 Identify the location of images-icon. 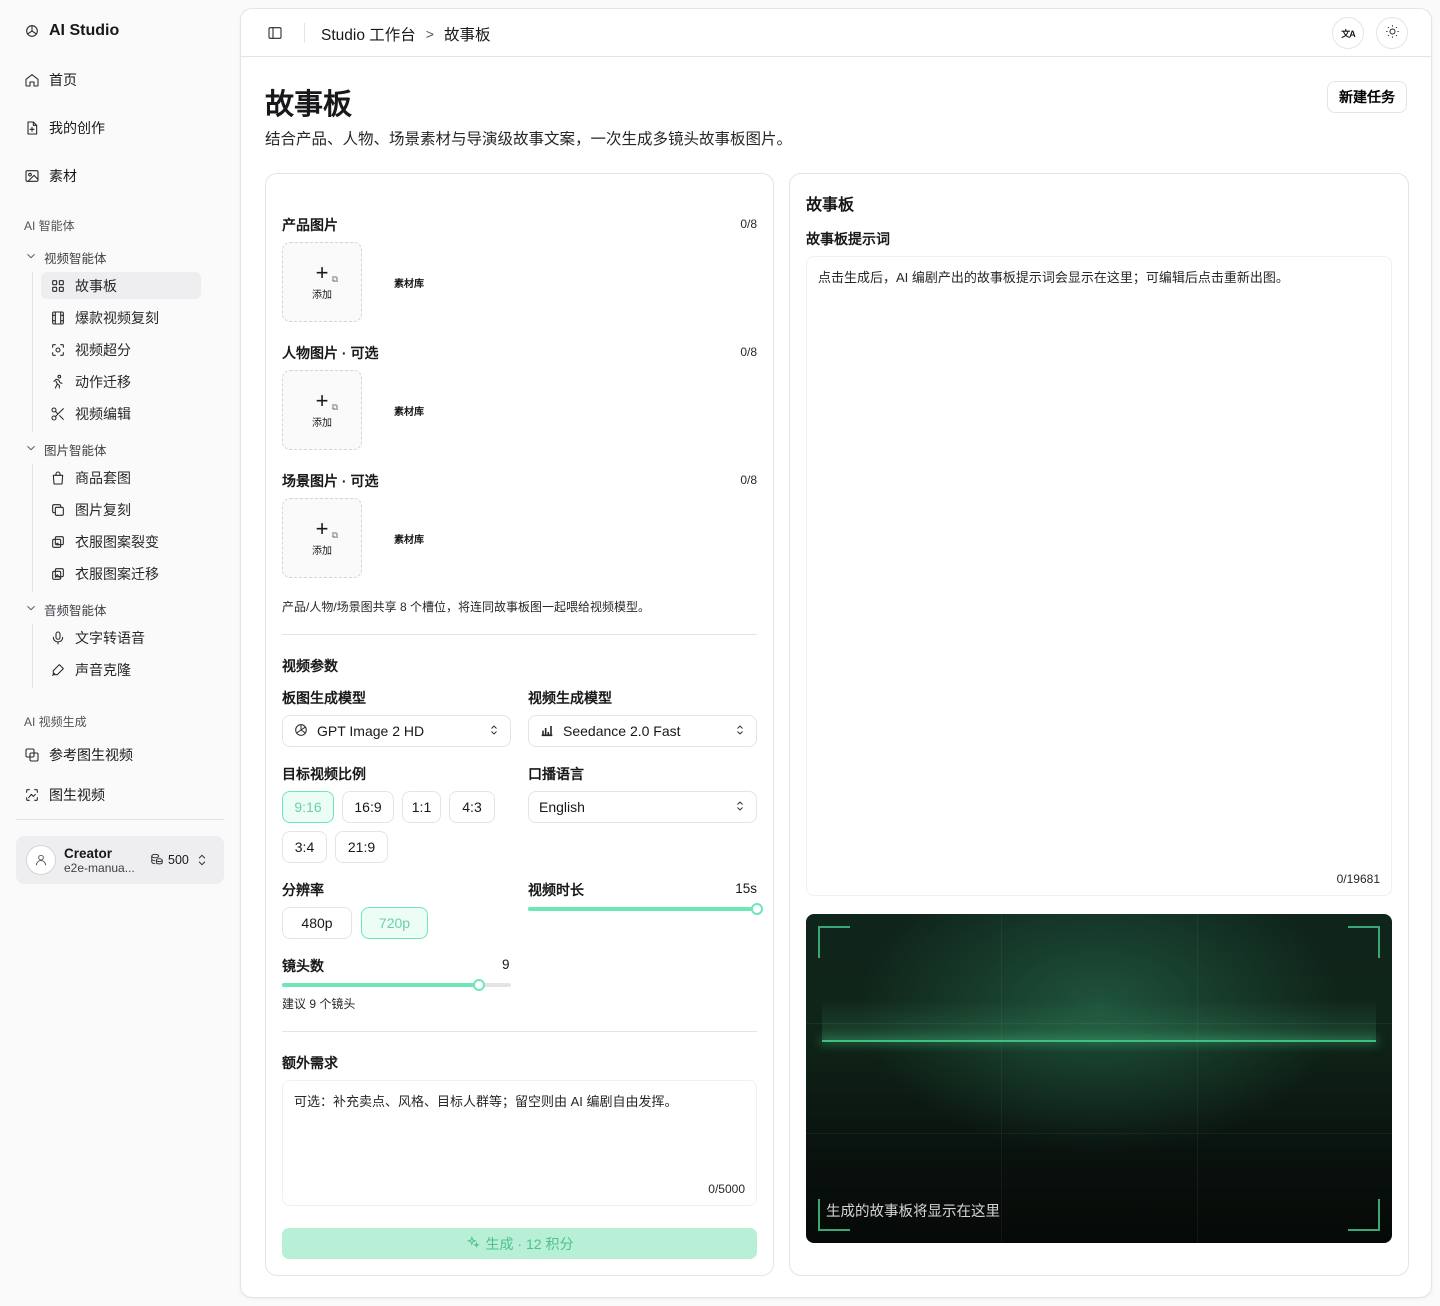
(32, 755).